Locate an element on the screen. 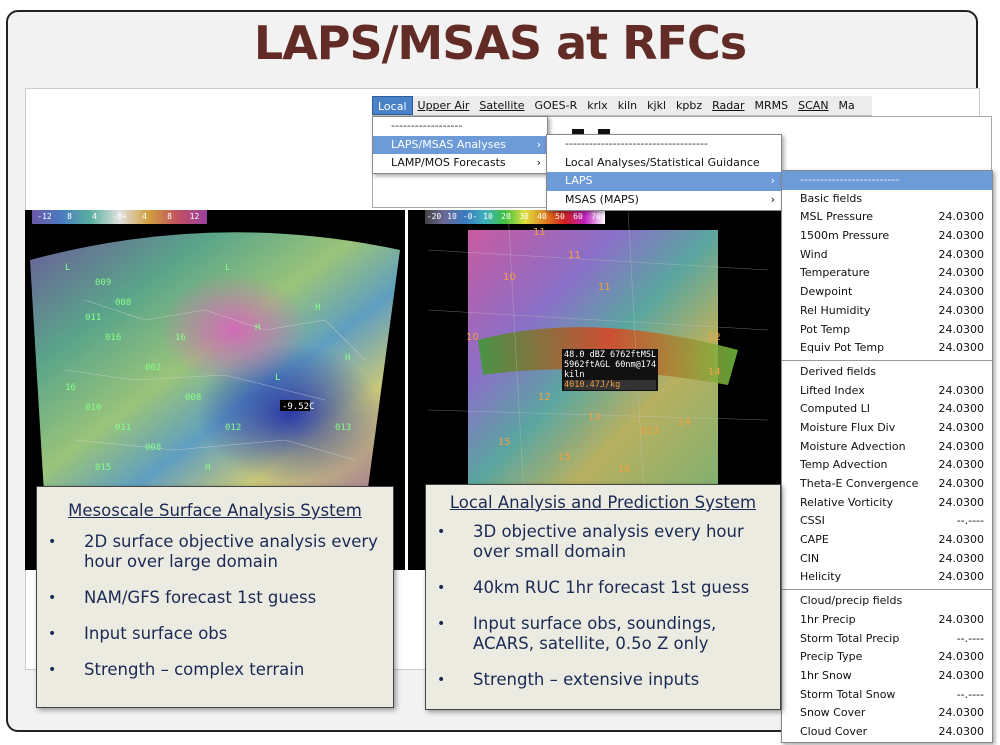  menu-item-cssi: CSSI --.---- is located at coordinates (887, 521).